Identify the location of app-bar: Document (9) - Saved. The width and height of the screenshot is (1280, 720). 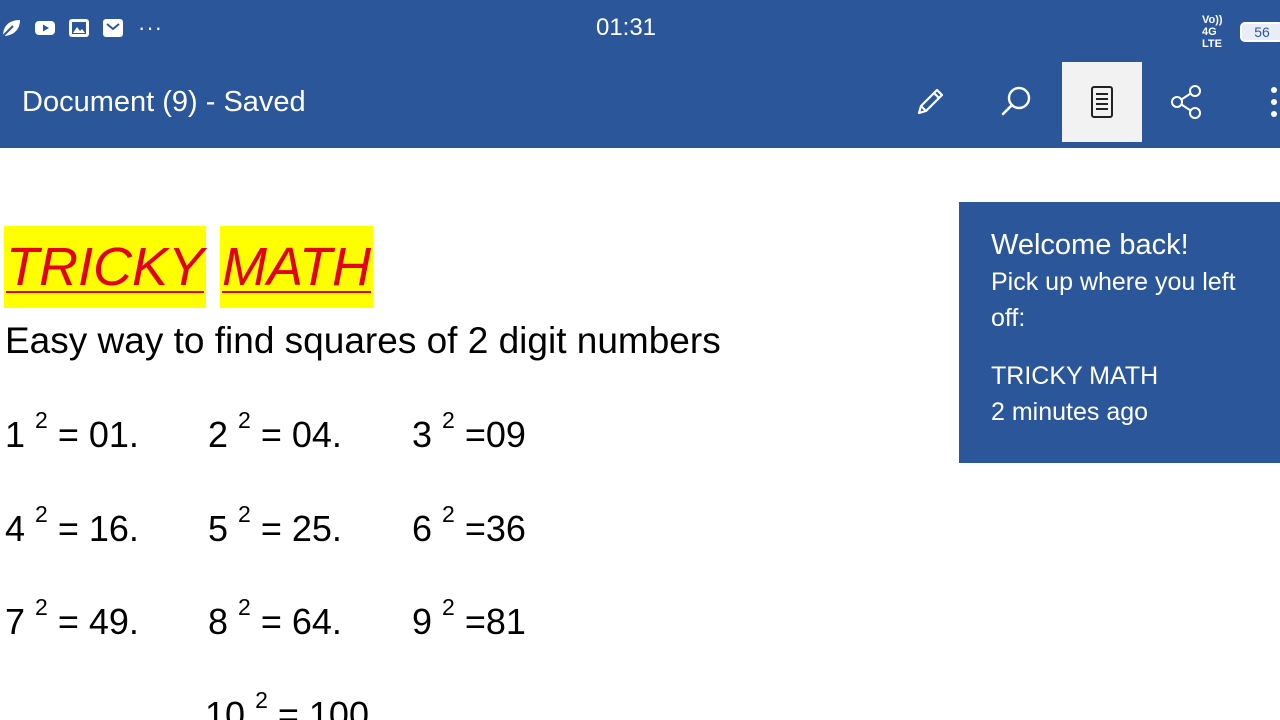
(640, 103).